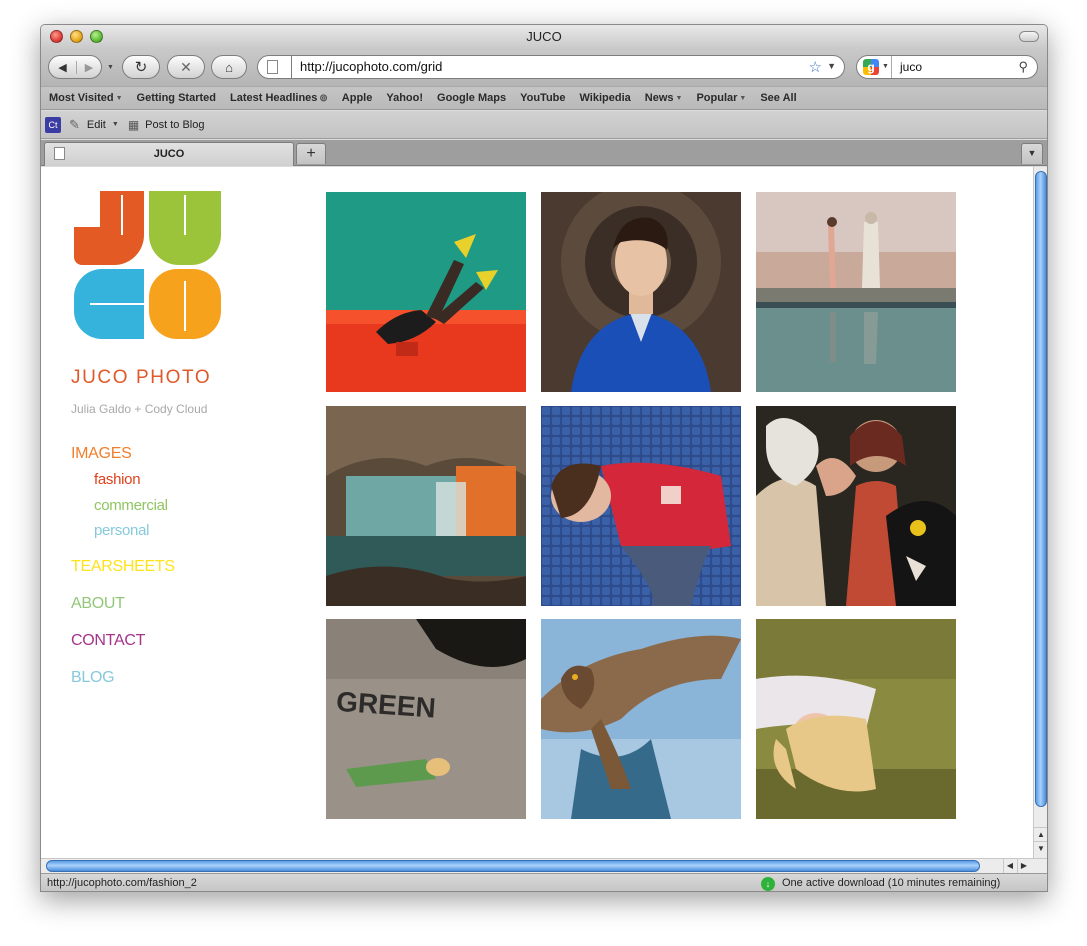 Image resolution: width=1087 pixels, height=946 pixels. I want to click on nav-personal: personal, so click(121, 530).